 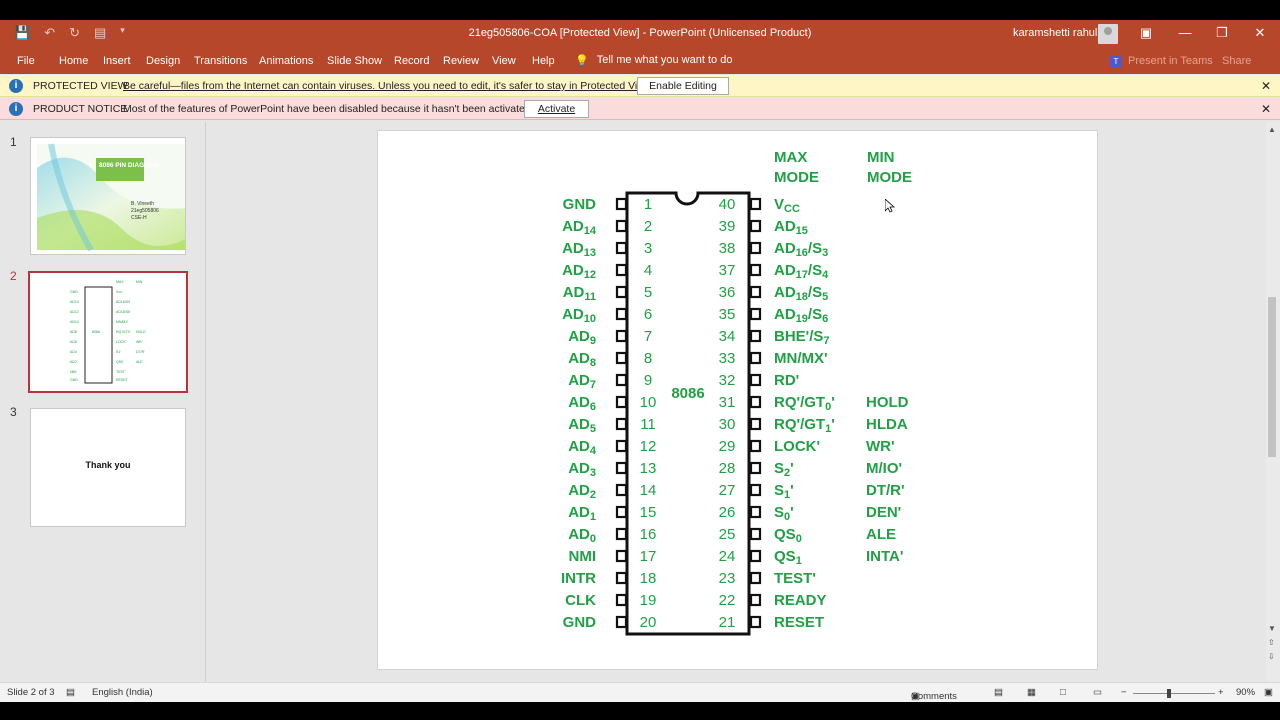 What do you see at coordinates (1124, 692) in the screenshot?
I see `zoom-out-icon: −` at bounding box center [1124, 692].